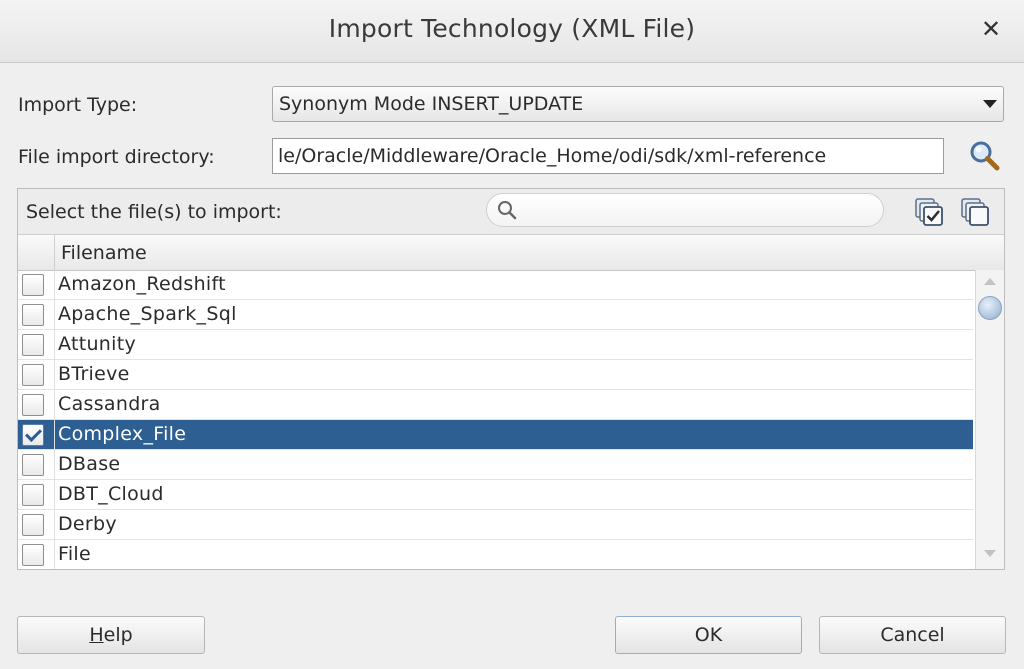 This screenshot has height=669, width=1024. I want to click on import-type-select: Synonym Mode INSERT_UPDATE, so click(638, 104).